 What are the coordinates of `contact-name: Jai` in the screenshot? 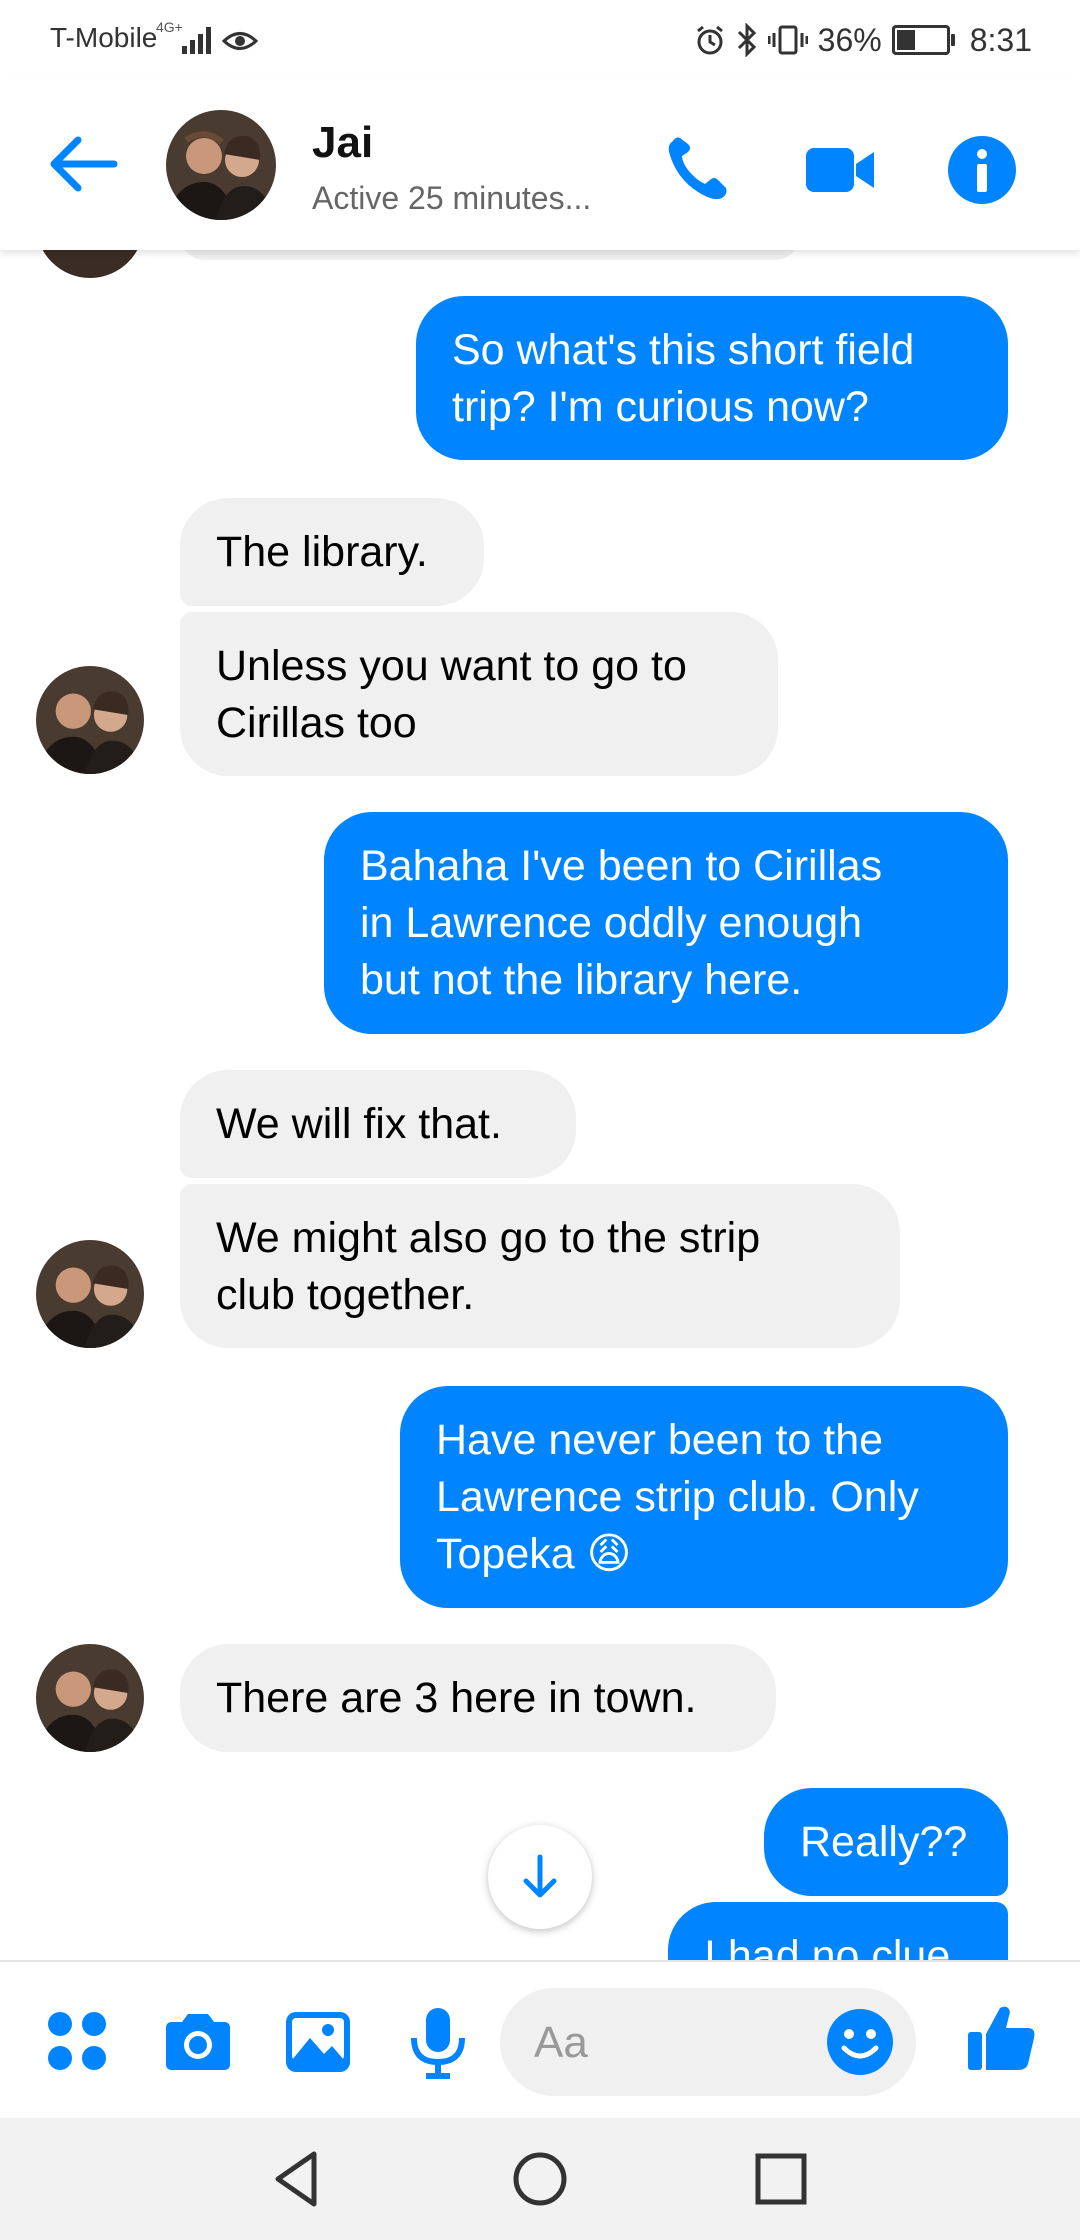 It's located at (342, 143).